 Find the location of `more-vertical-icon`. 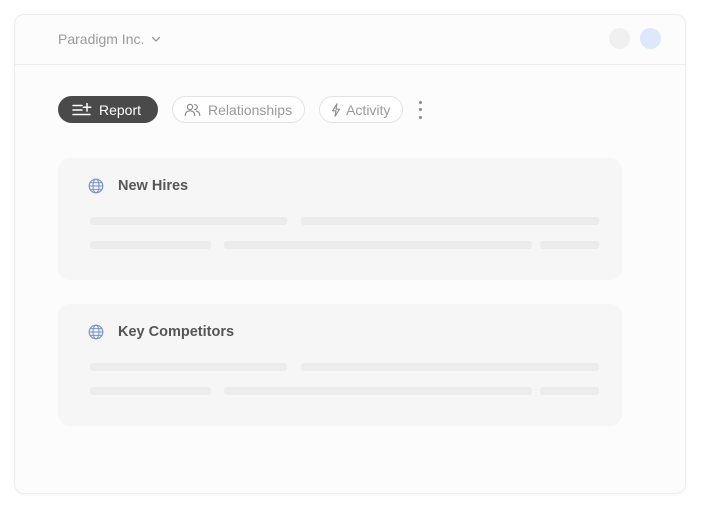

more-vertical-icon is located at coordinates (420, 109).